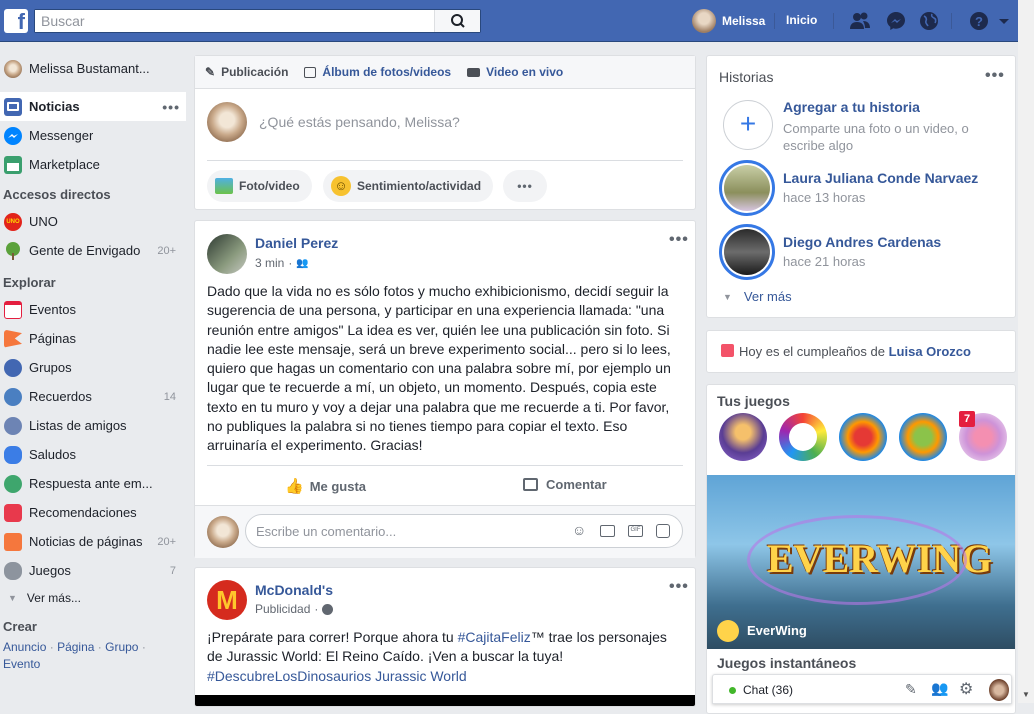 The image size is (1034, 714). Describe the element at coordinates (13, 164) in the screenshot. I see `marketplace-icon` at that location.